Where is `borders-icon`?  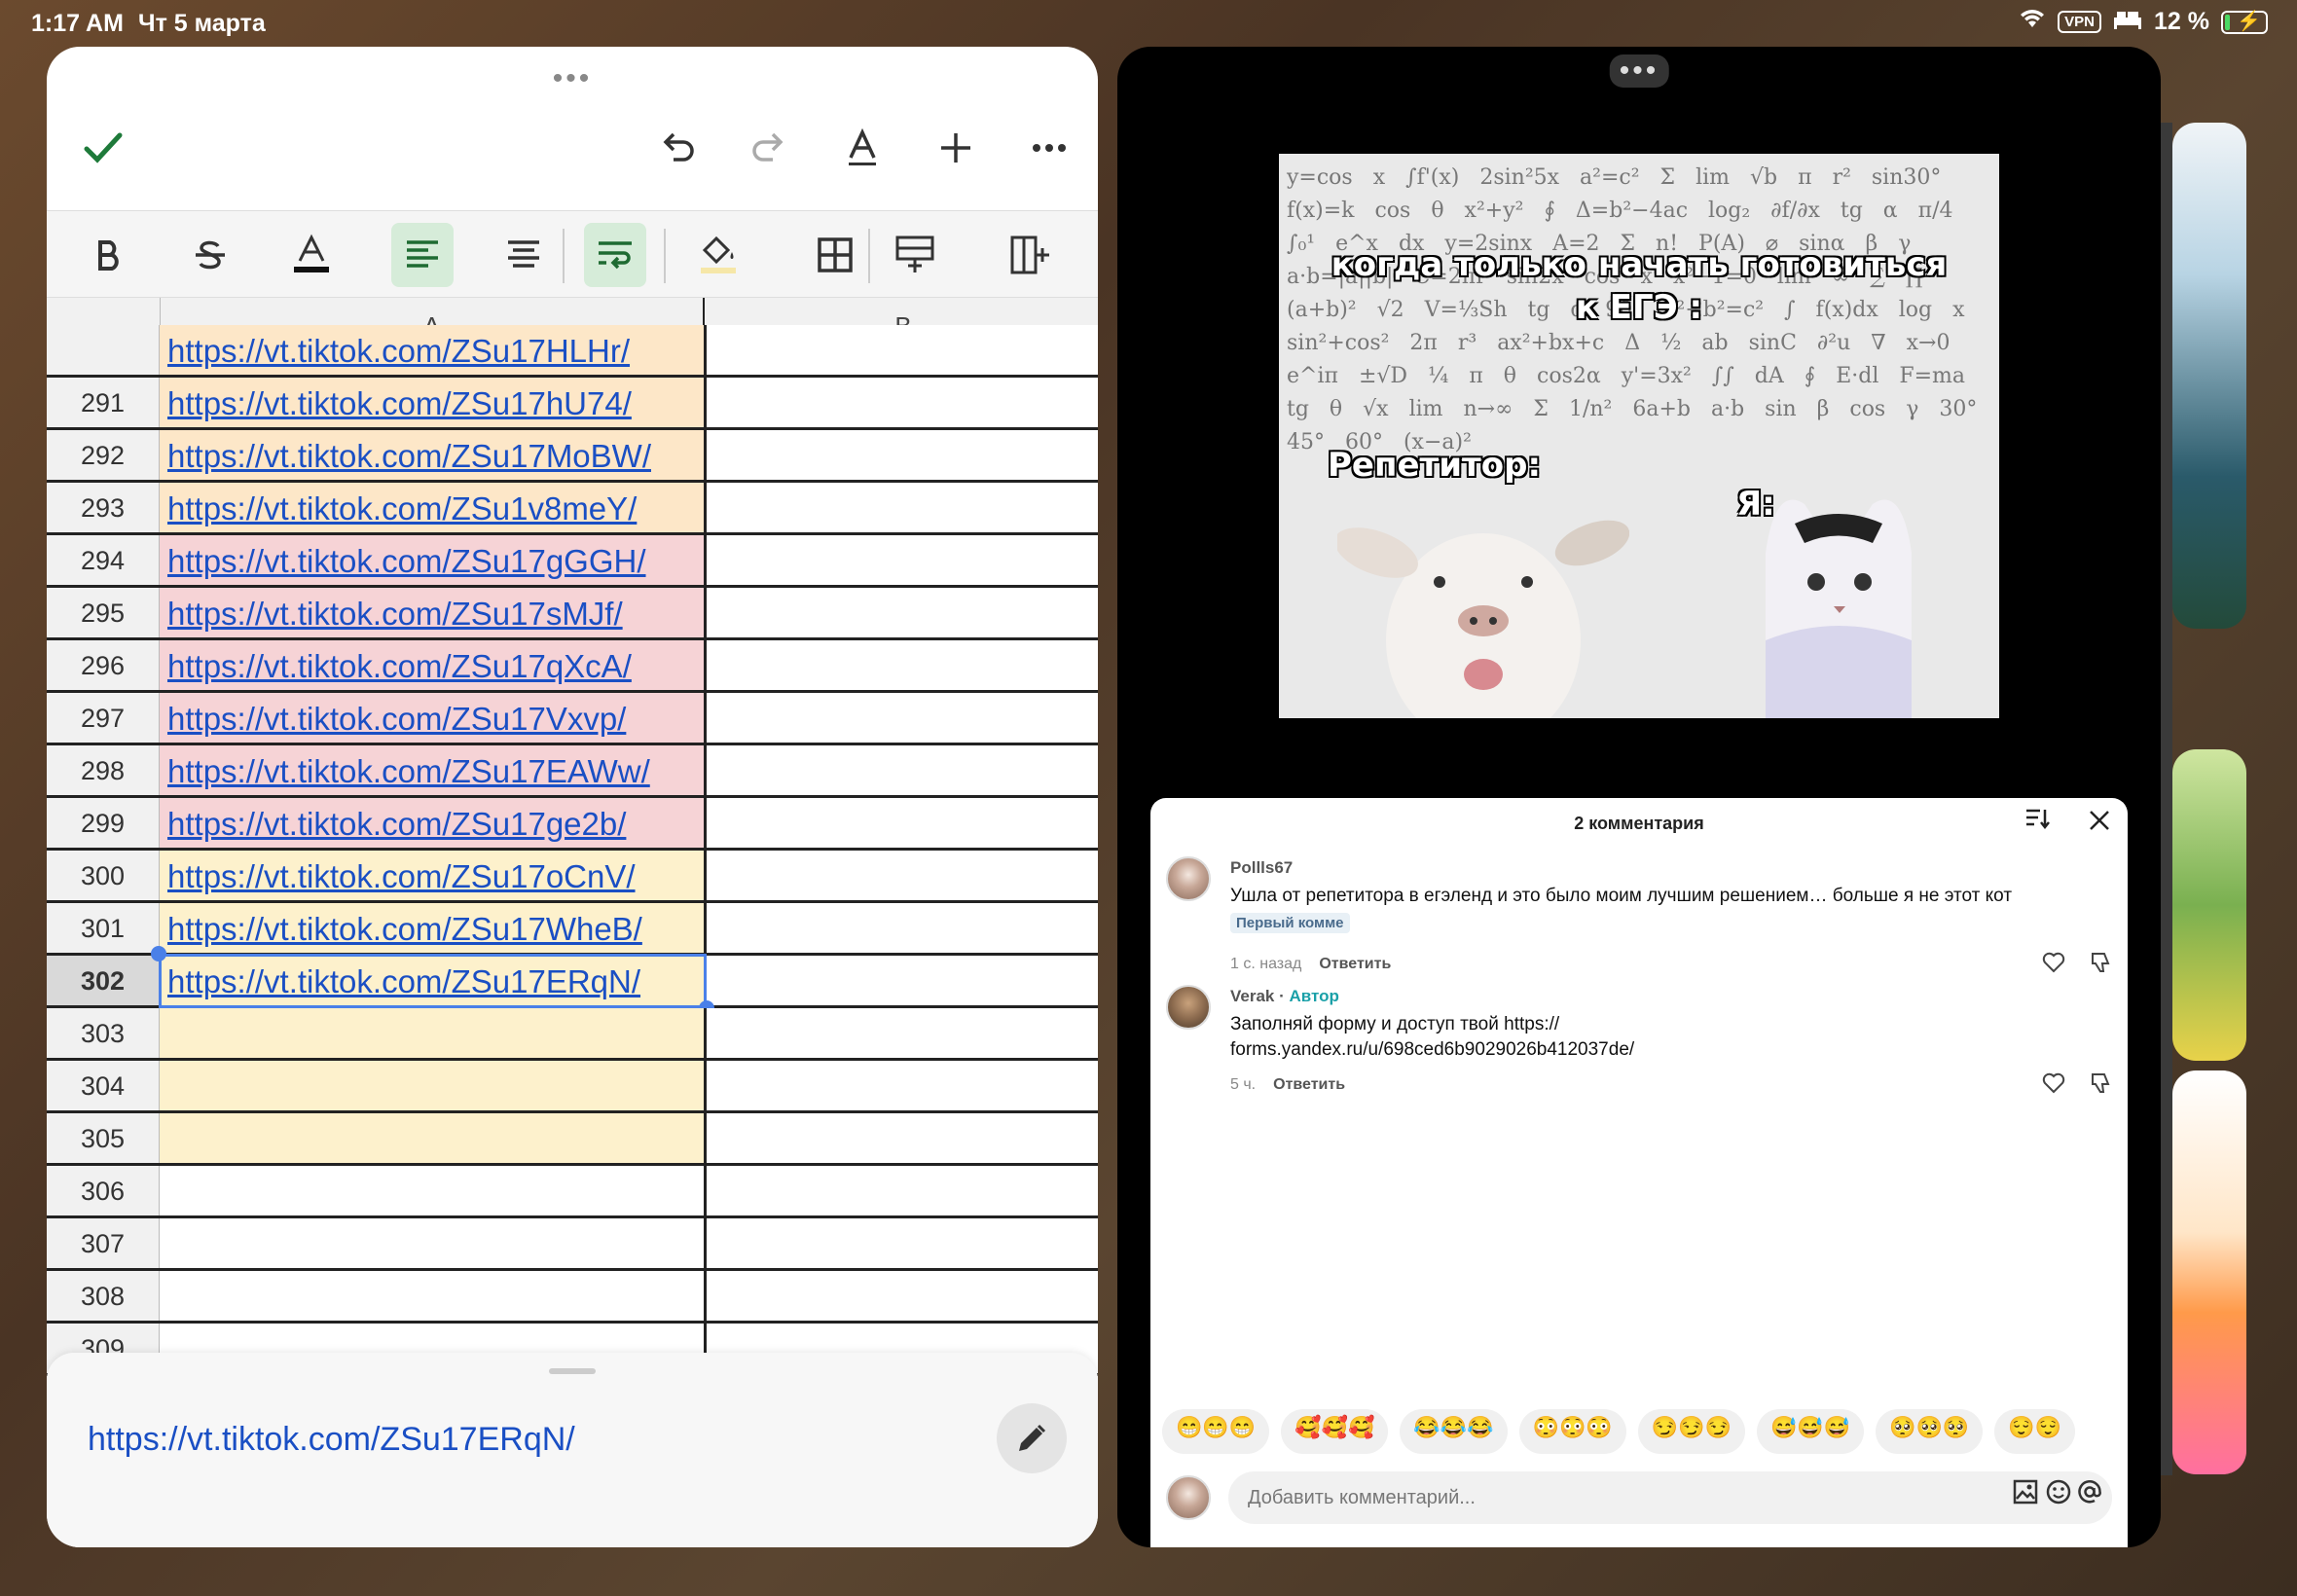
borders-icon is located at coordinates (835, 255).